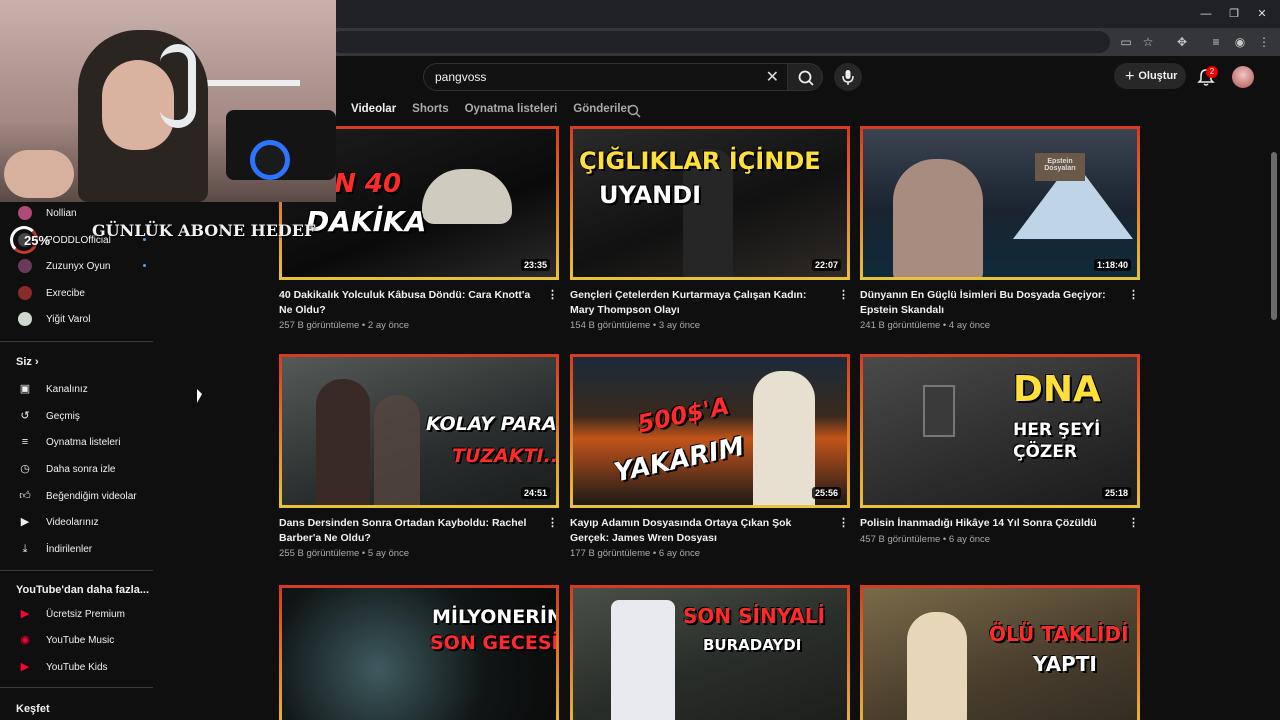 The width and height of the screenshot is (1280, 720). I want to click on restore-icon: ❐, so click(1234, 14).